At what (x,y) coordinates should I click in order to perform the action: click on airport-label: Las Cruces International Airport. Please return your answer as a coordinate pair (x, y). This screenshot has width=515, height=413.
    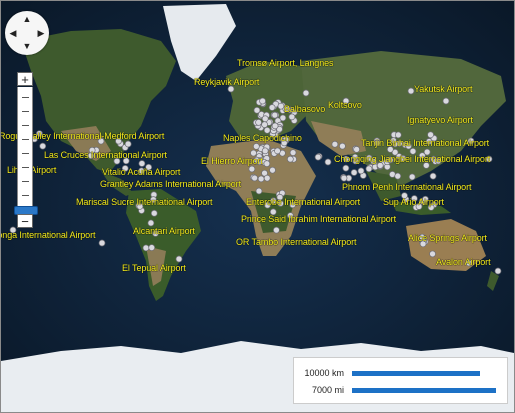
    Looking at the image, I should click on (105, 155).